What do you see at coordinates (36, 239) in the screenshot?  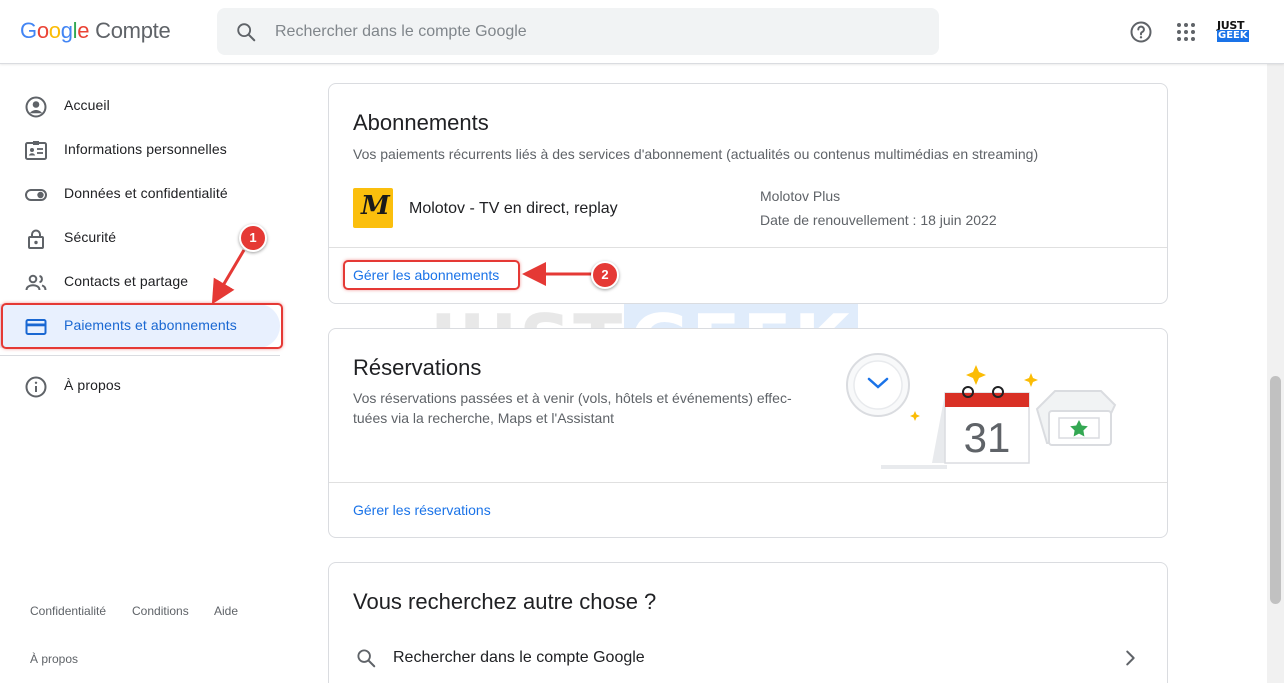 I see `lock-icon` at bounding box center [36, 239].